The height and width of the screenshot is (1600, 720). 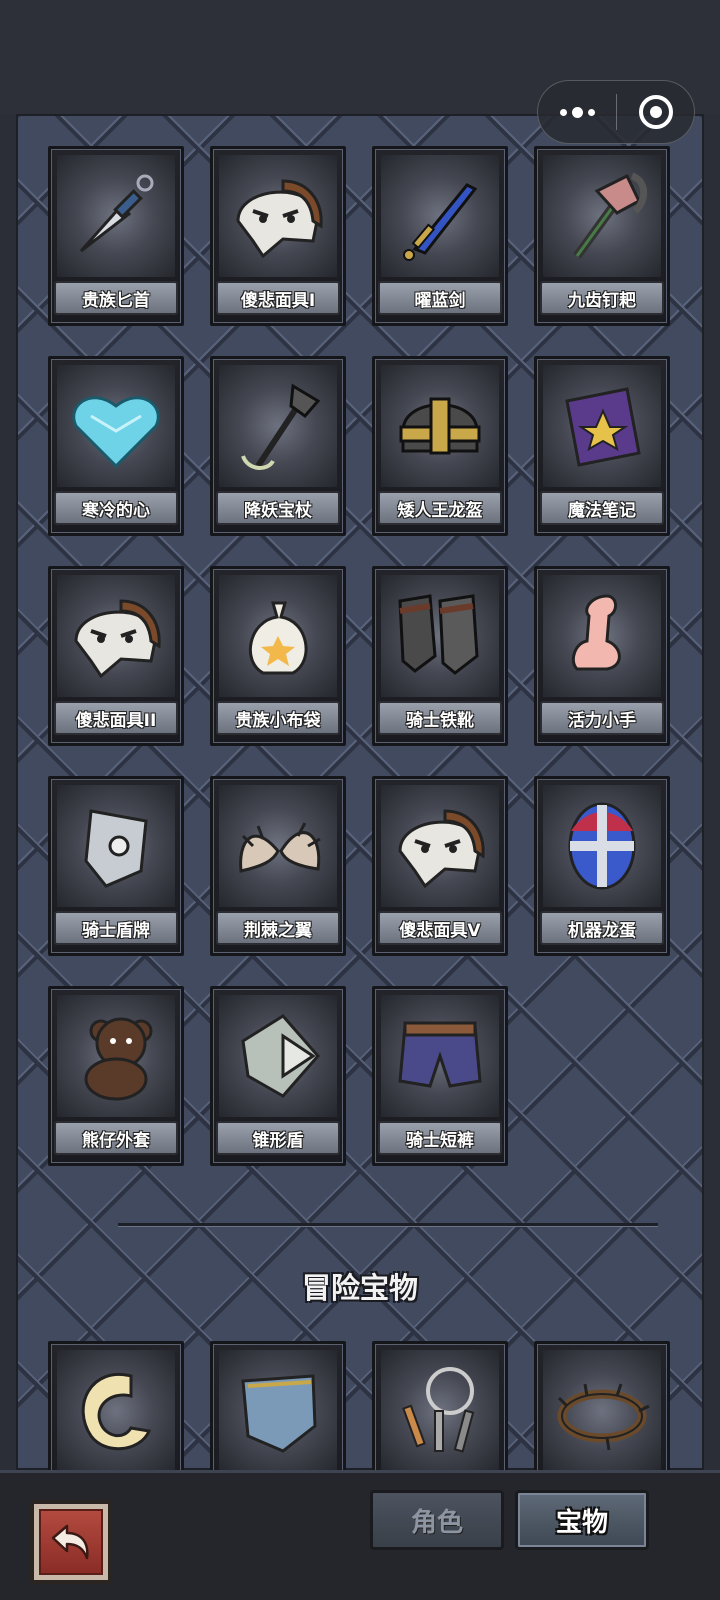 I want to click on item-card: 矮人王龙盔, so click(x=440, y=446).